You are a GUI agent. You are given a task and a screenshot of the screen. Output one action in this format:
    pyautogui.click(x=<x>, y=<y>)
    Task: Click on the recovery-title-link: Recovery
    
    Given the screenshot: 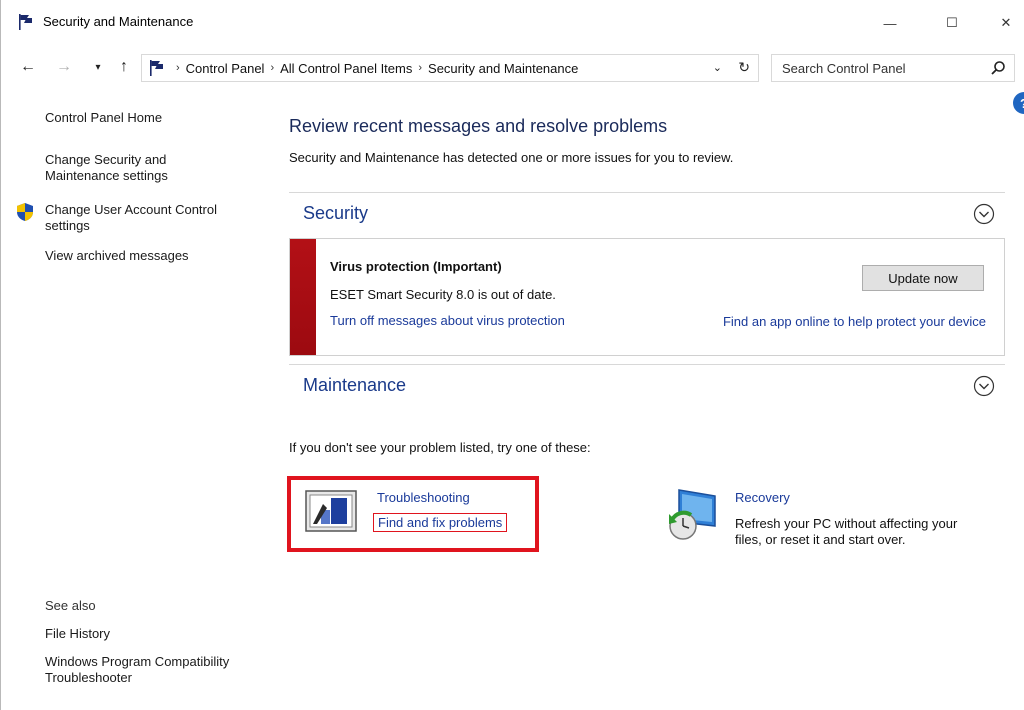 What is the action you would take?
    pyautogui.click(x=762, y=497)
    